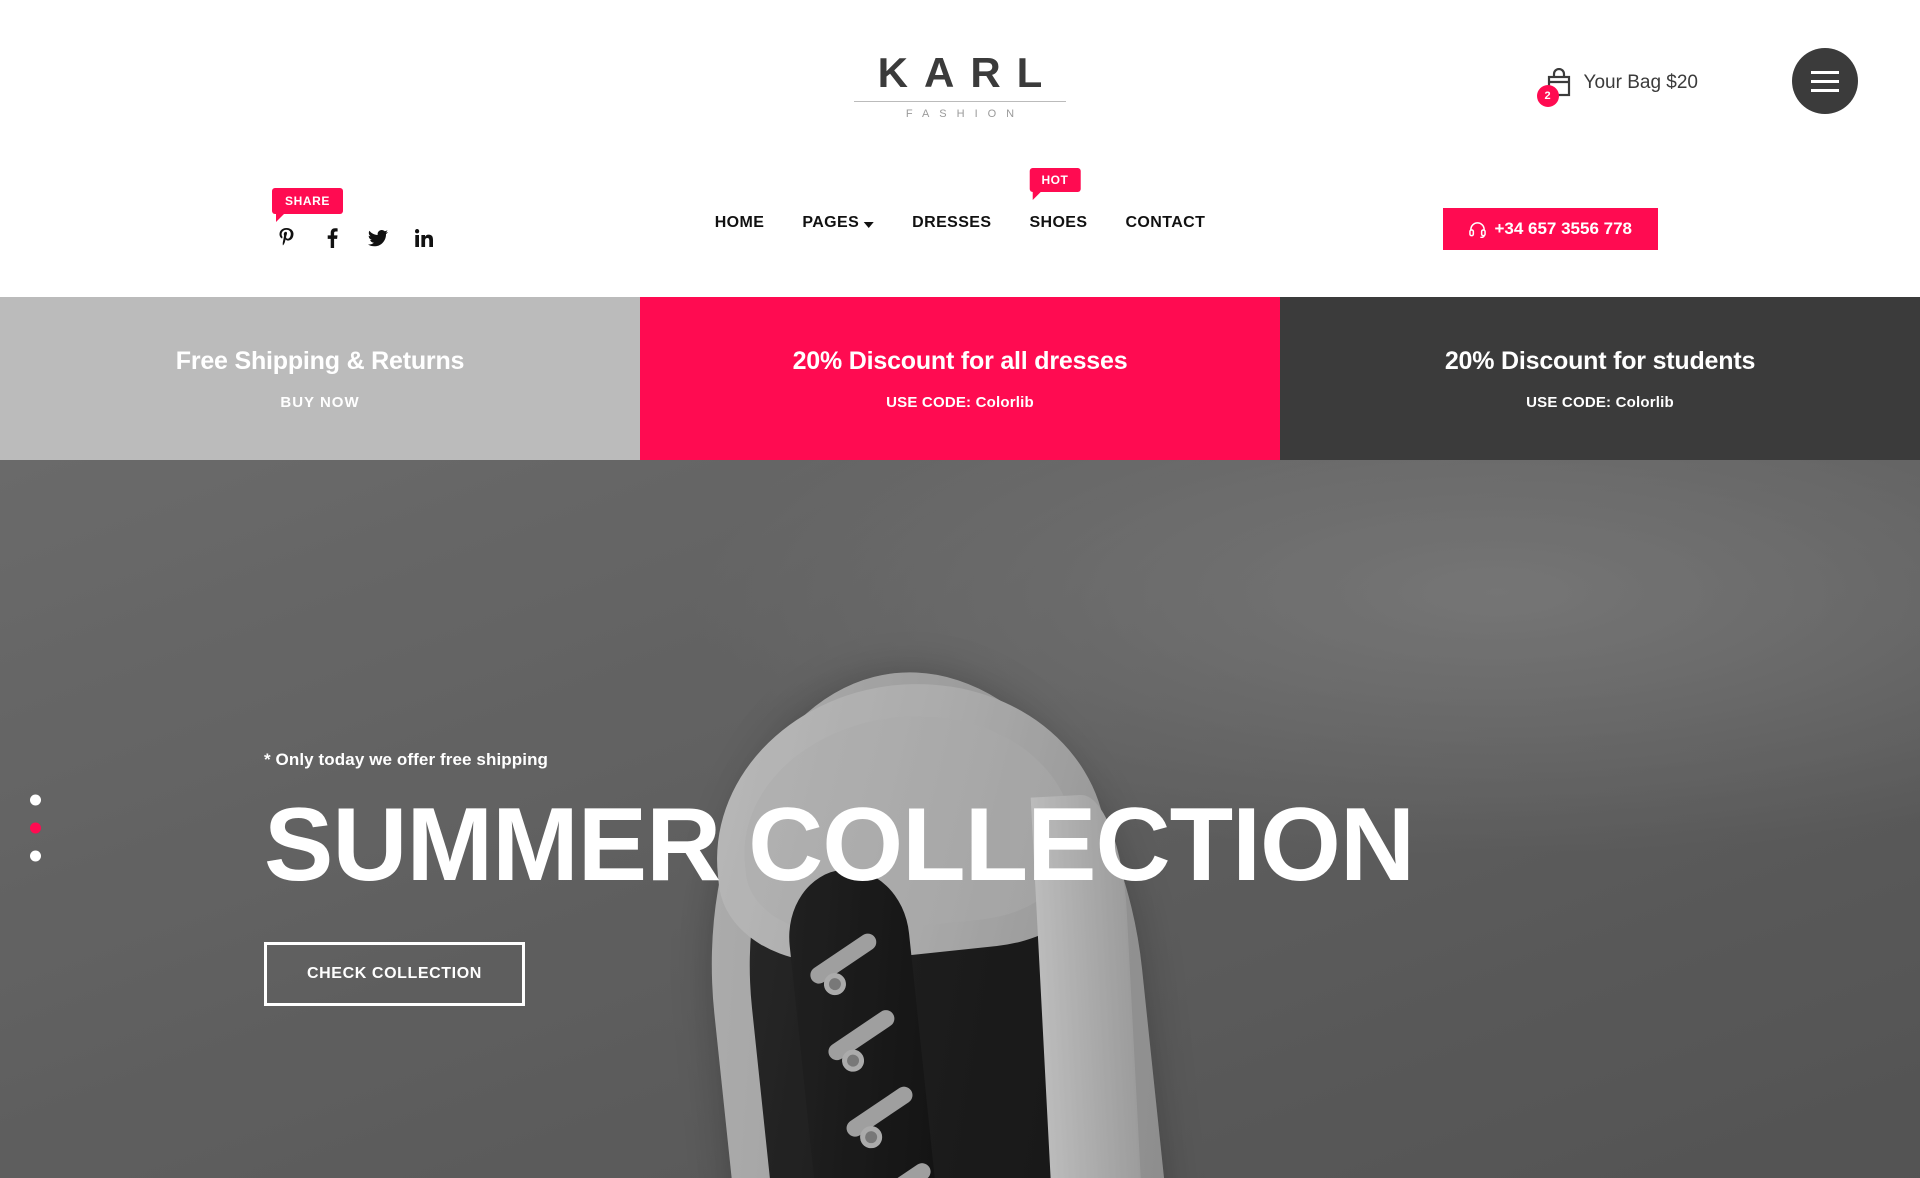  I want to click on phone-number-label: +34 657 3556 778, so click(1563, 228).